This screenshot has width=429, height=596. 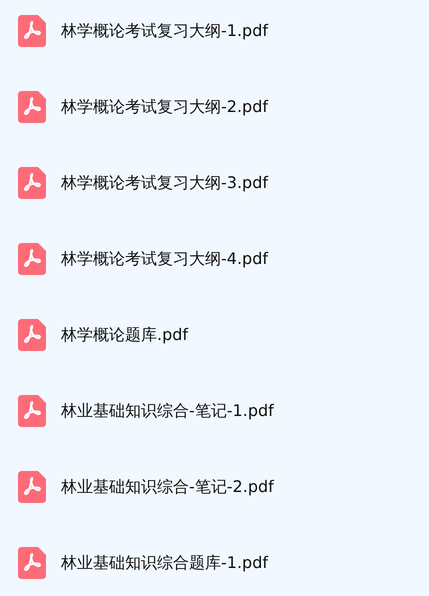 I want to click on file-name: 林业基础知识综合-笔记-2.pdf, so click(x=167, y=487).